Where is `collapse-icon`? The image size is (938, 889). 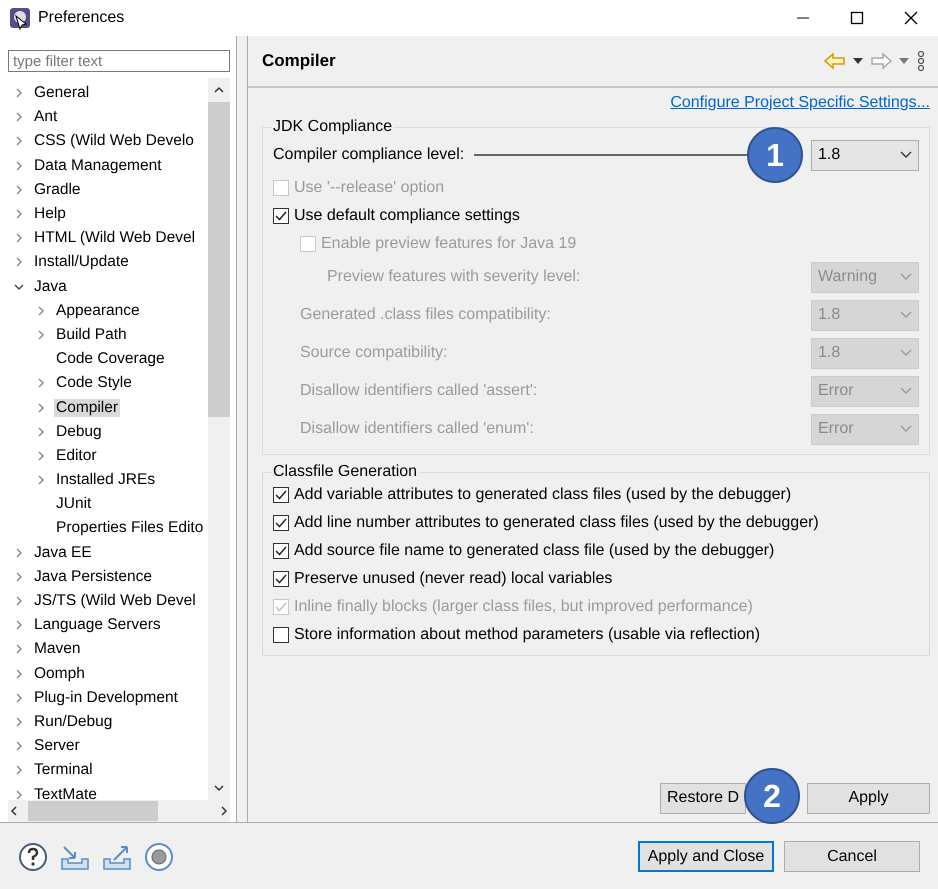
collapse-icon is located at coordinates (19, 287).